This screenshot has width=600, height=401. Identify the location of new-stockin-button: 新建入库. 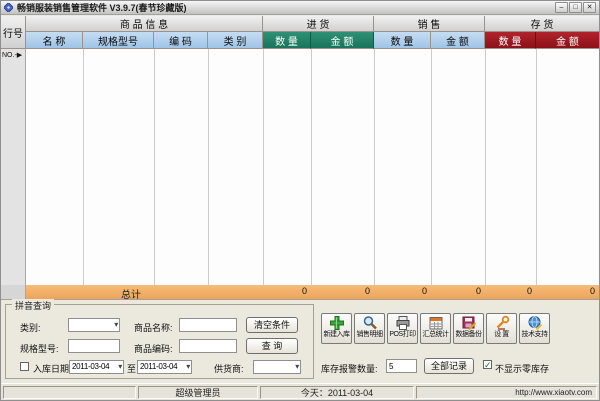
(336, 328).